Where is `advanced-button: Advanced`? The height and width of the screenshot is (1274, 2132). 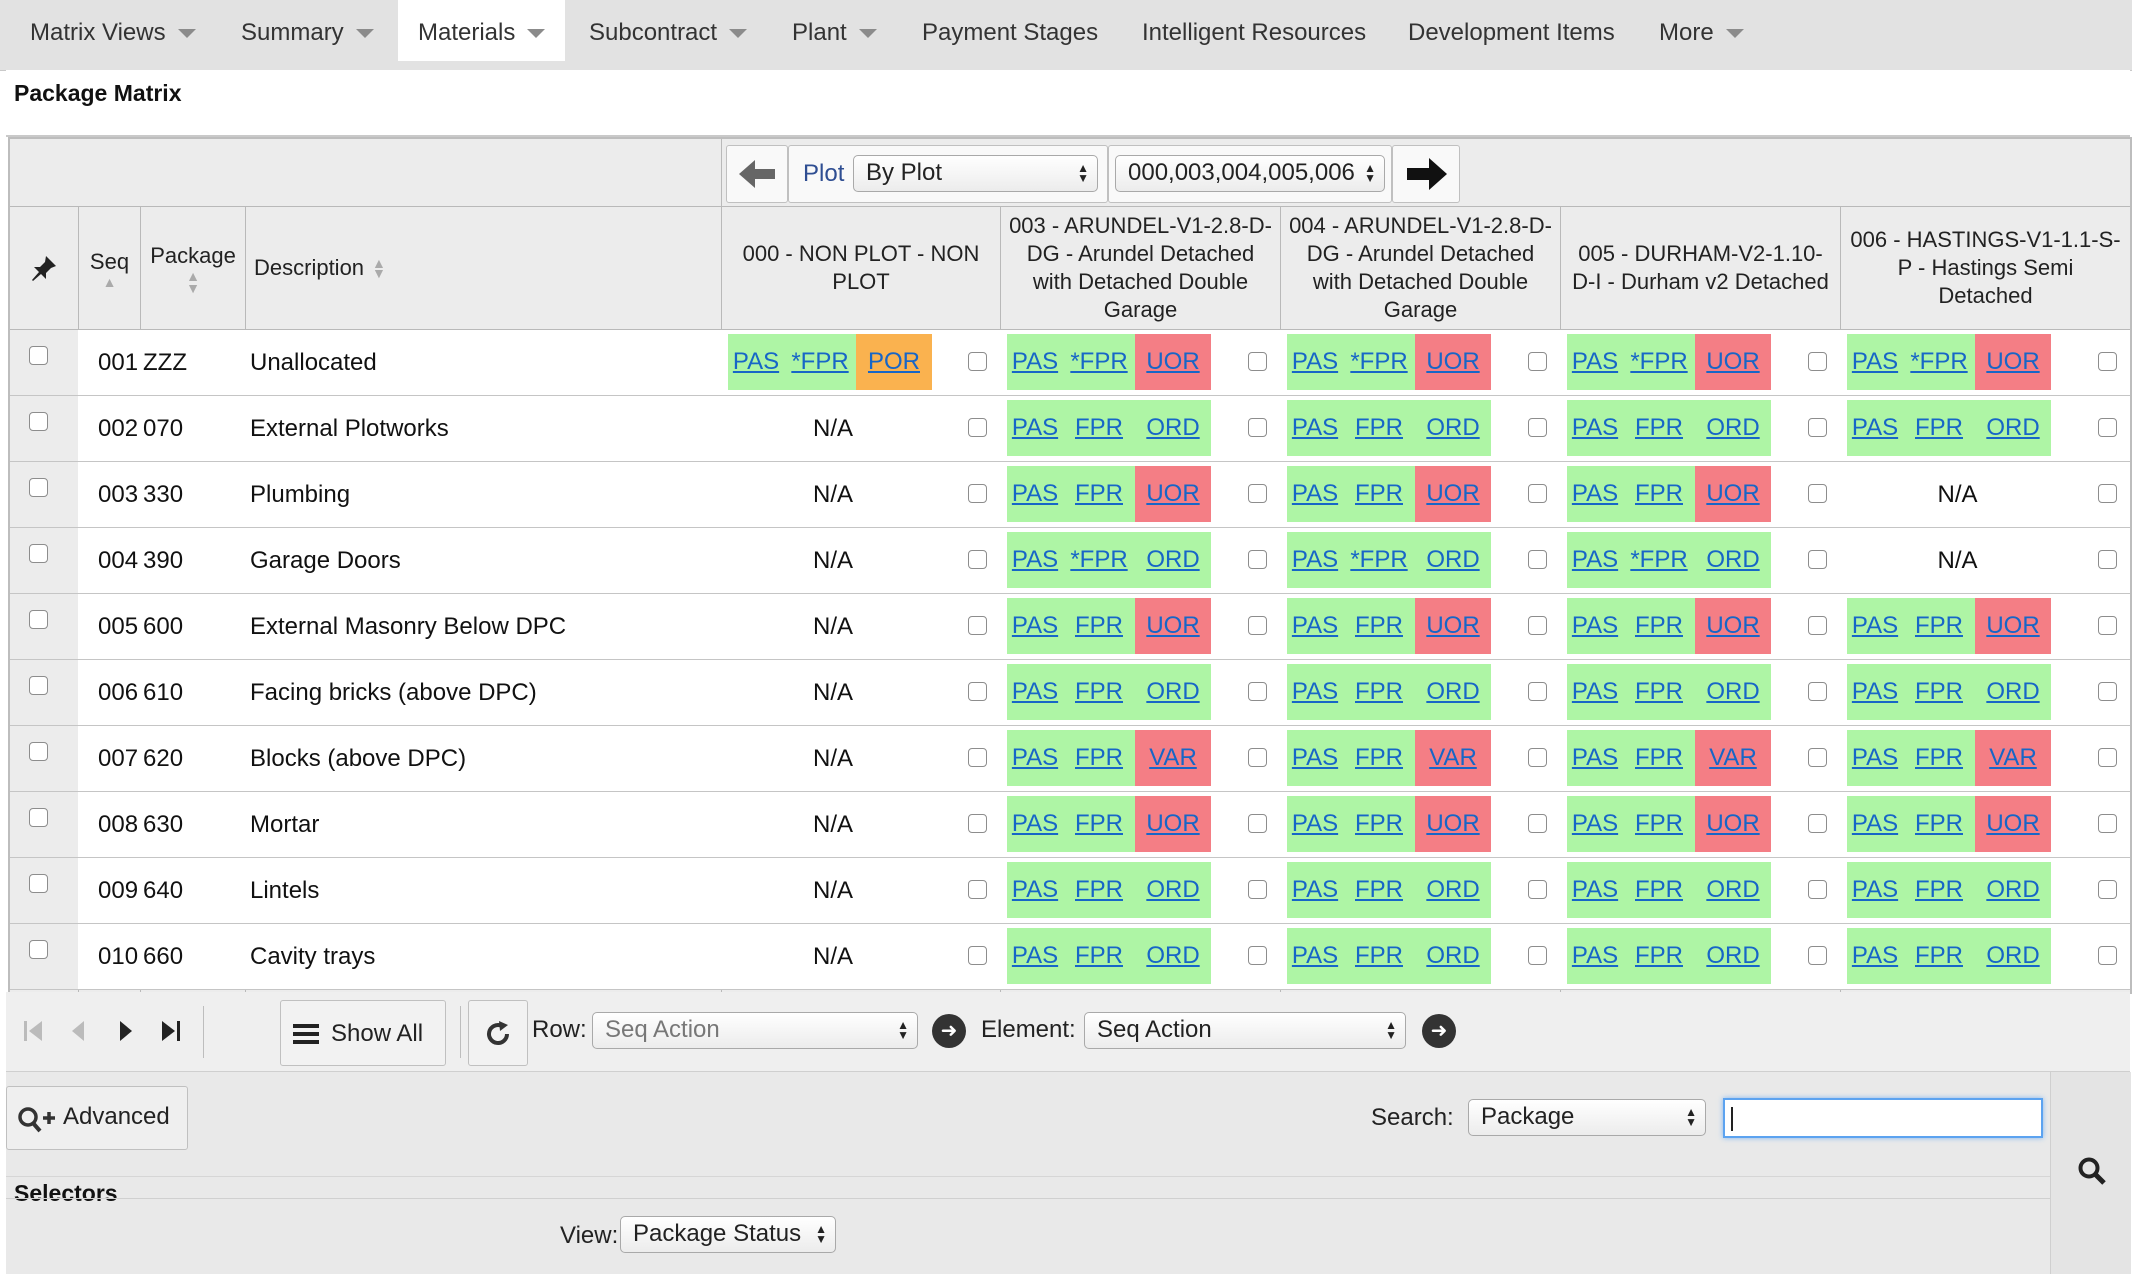
advanced-button: Advanced is located at coordinates (97, 1118).